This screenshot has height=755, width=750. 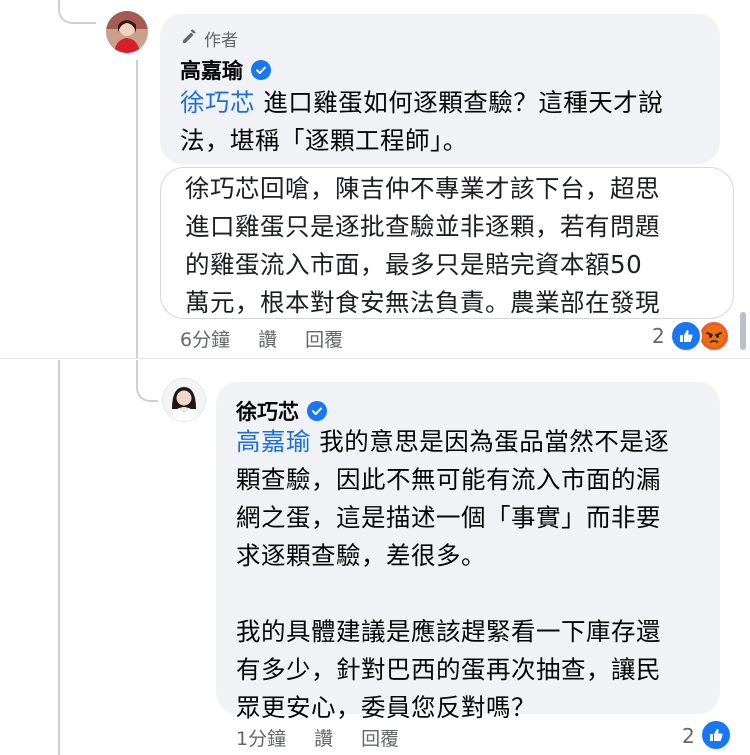 I want to click on comment-text-line: 顆查驗，因此不無可能有流入市面的漏, so click(x=448, y=479).